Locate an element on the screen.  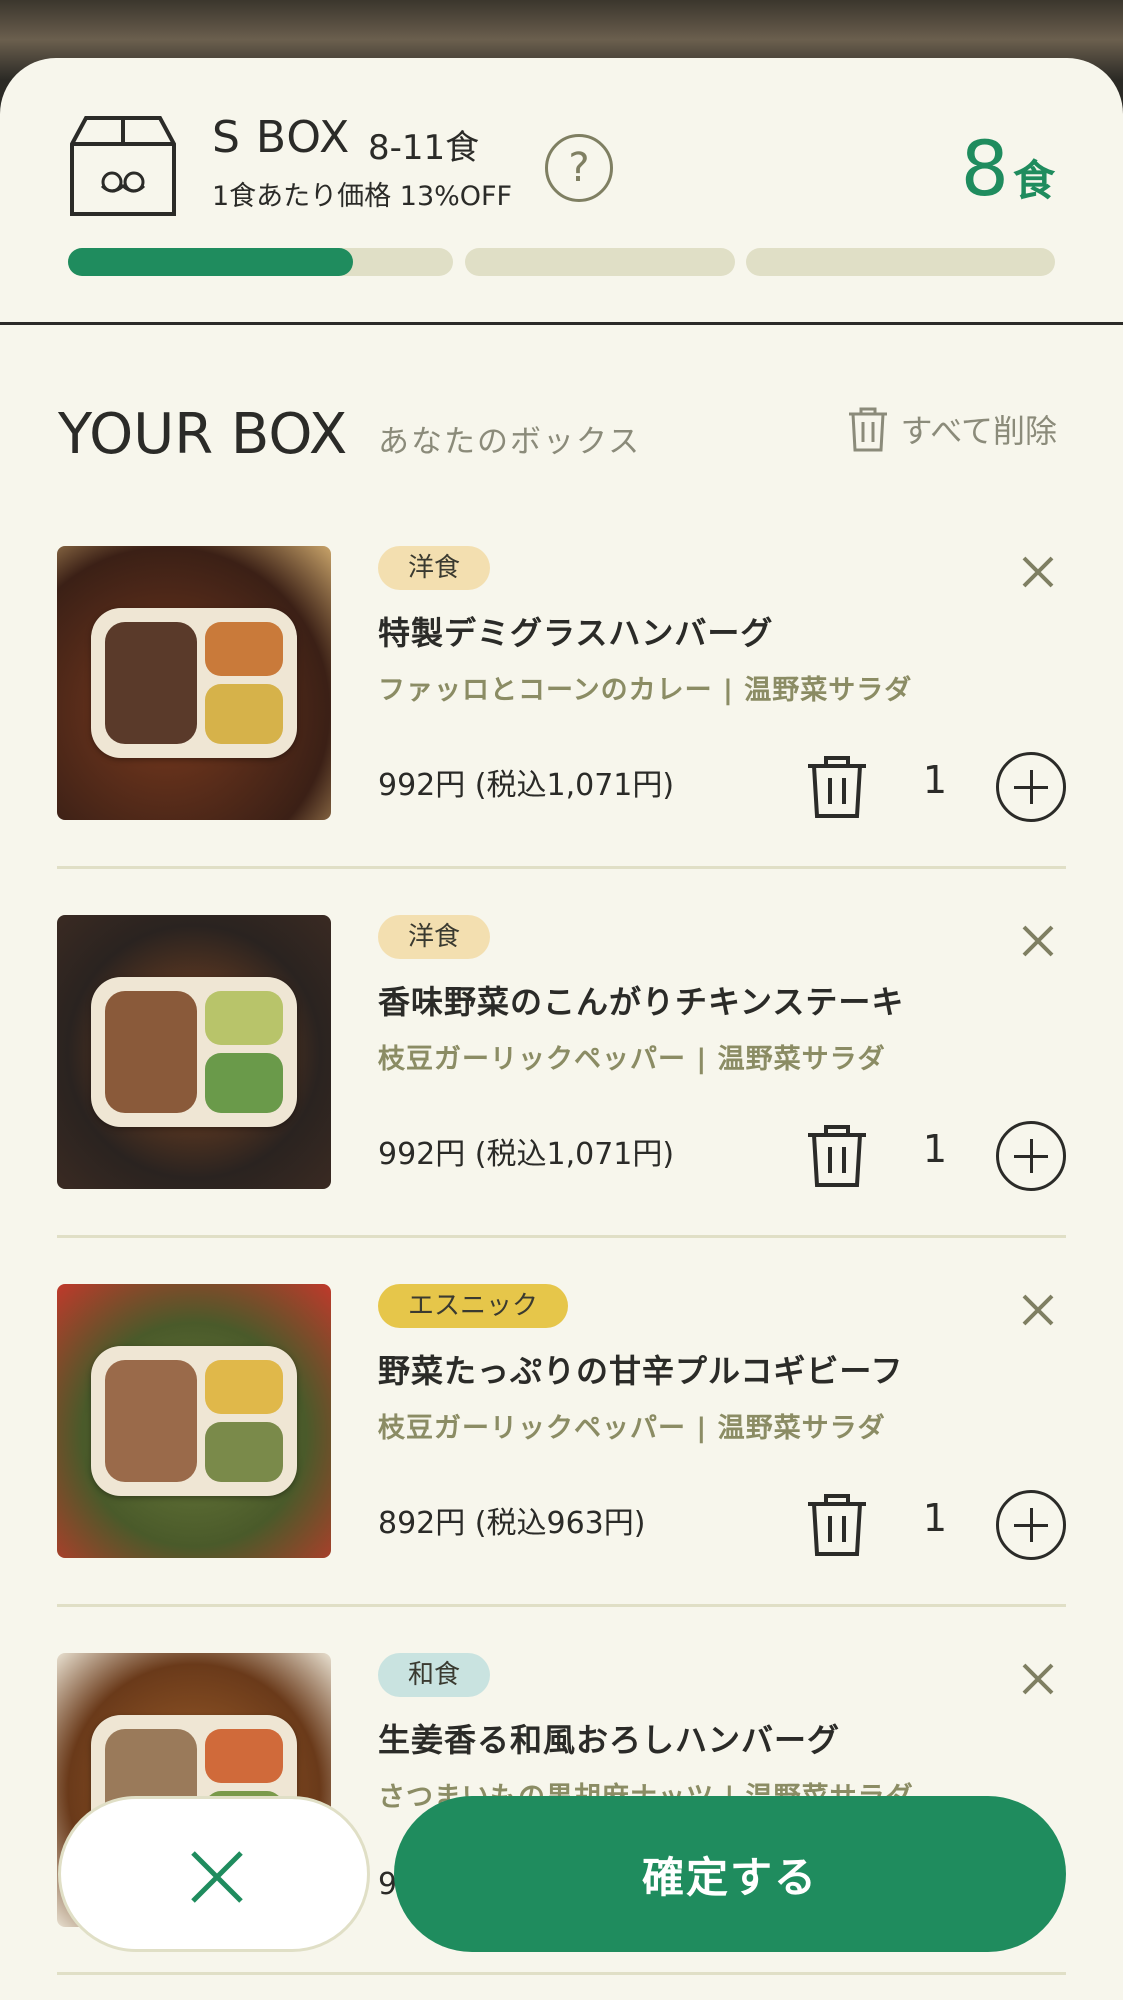
bottom-action-bar: 確定する is located at coordinates (561, 1895).